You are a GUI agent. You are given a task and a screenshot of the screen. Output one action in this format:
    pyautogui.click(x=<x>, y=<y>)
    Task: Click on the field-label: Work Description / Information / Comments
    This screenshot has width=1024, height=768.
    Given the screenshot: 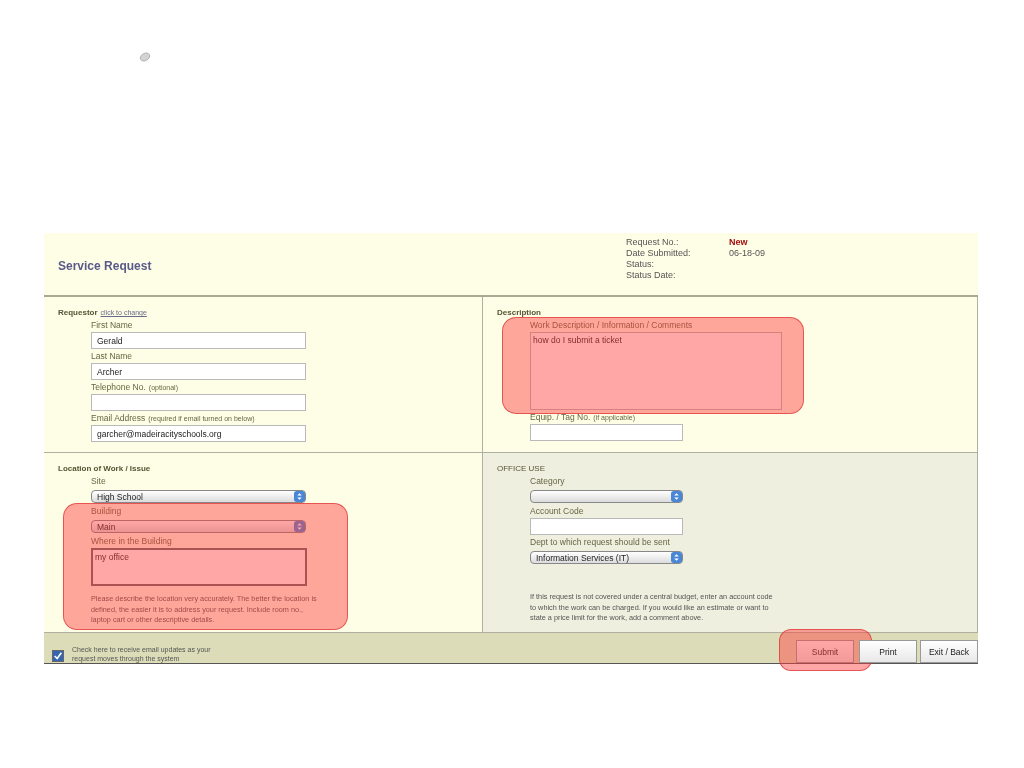 What is the action you would take?
    pyautogui.click(x=611, y=325)
    